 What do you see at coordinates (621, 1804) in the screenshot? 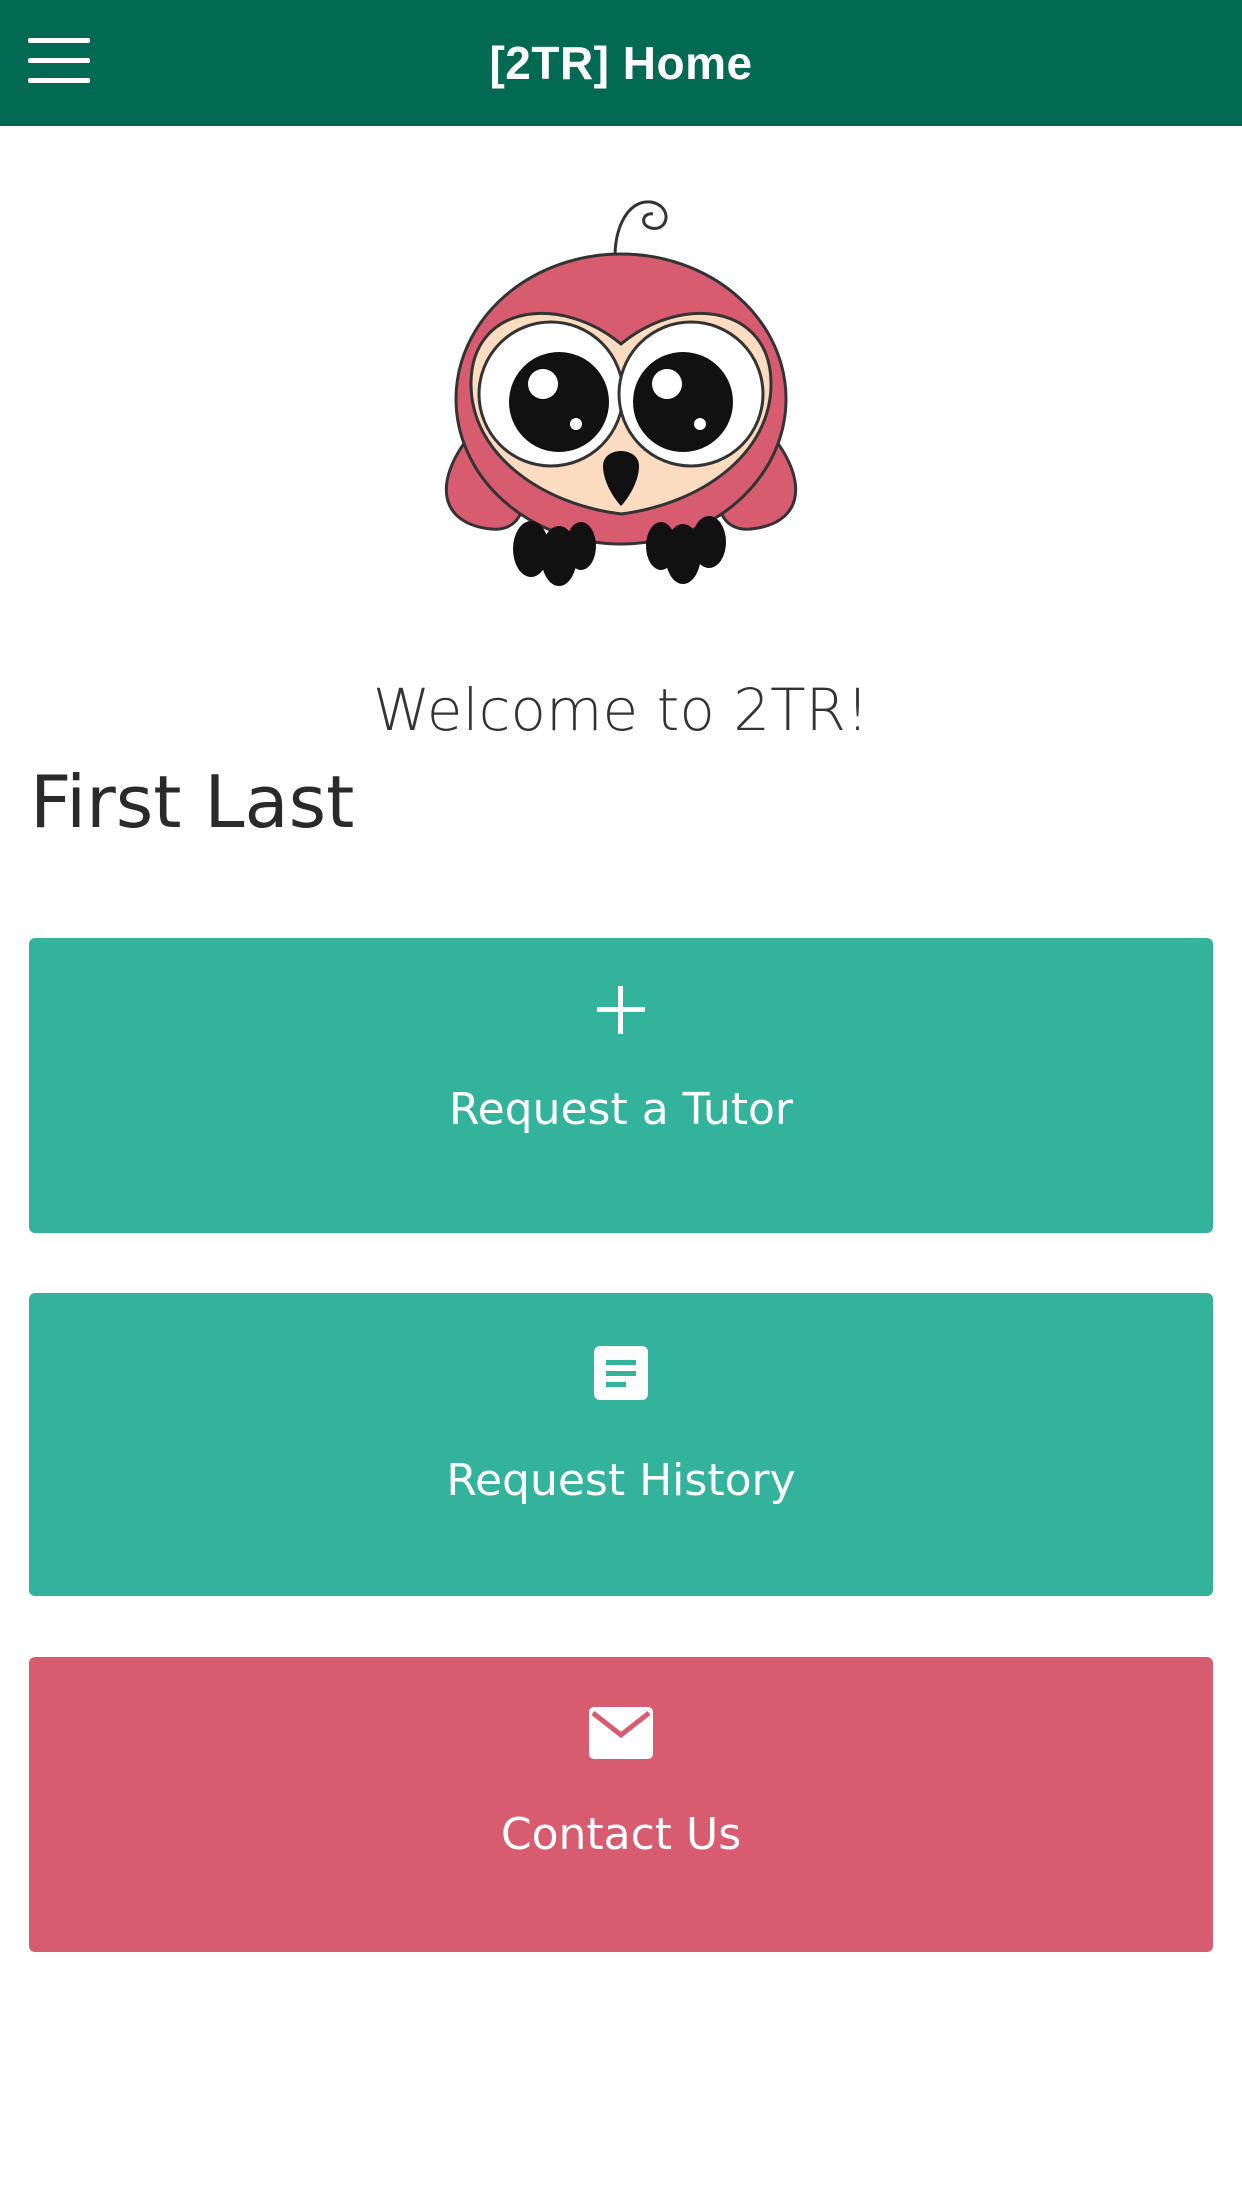
I see `contact-us-button: Contact Us` at bounding box center [621, 1804].